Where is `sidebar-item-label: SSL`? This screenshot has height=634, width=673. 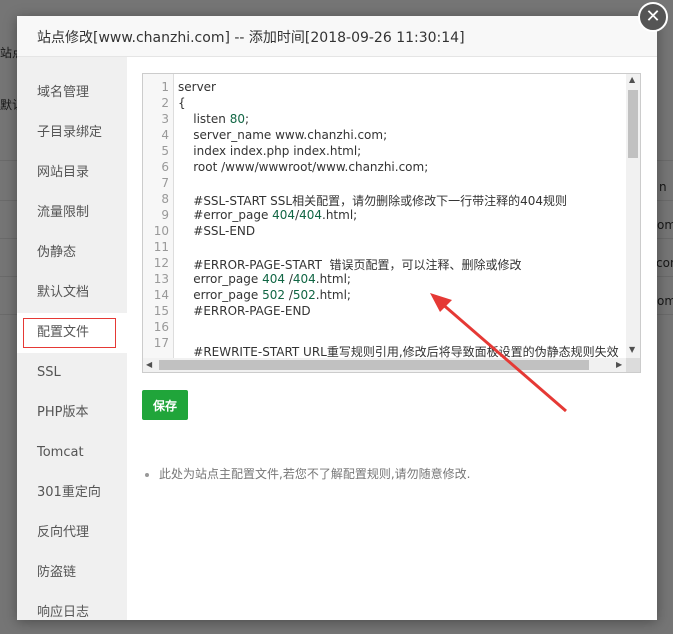
sidebar-item-label: SSL is located at coordinates (49, 372).